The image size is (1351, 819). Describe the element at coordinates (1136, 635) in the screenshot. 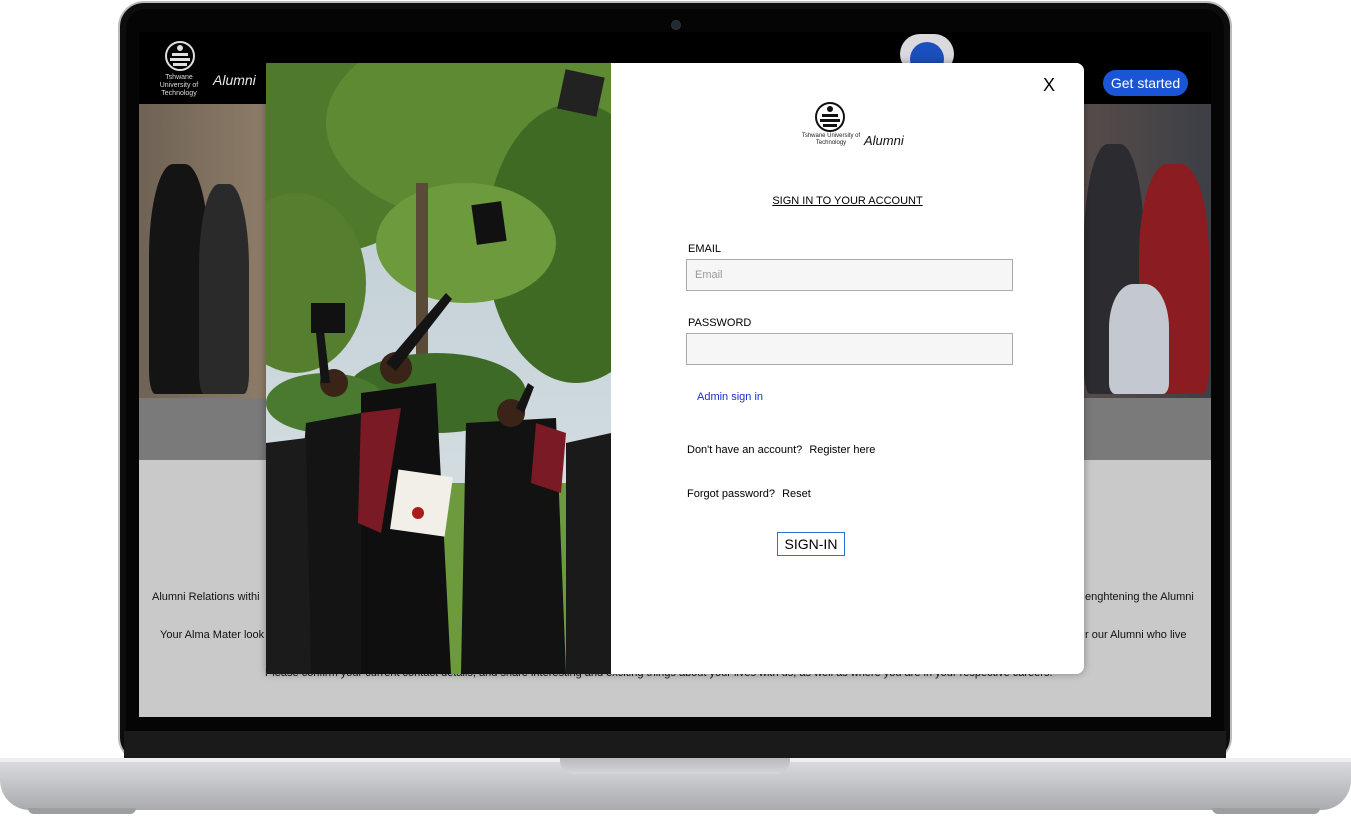

I see `alma-mater-paragraph-right: r our Alumni who live` at that location.